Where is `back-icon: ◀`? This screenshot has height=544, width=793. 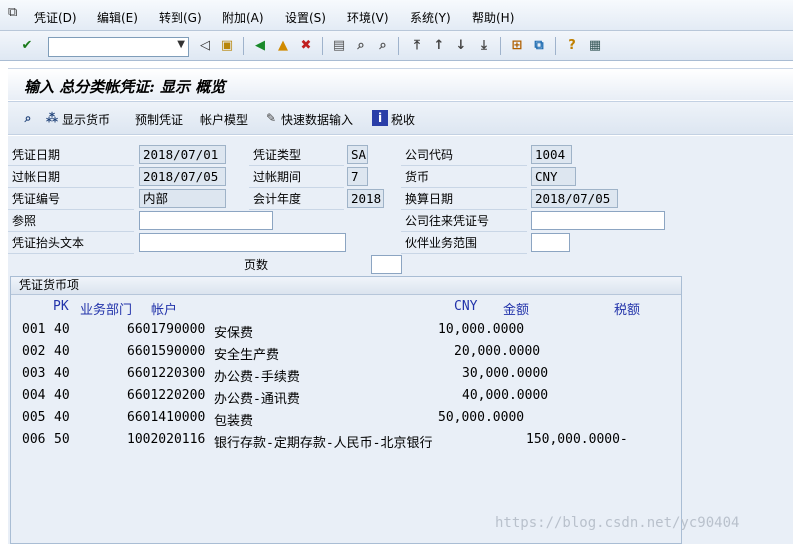
back-icon: ◀ is located at coordinates (260, 45).